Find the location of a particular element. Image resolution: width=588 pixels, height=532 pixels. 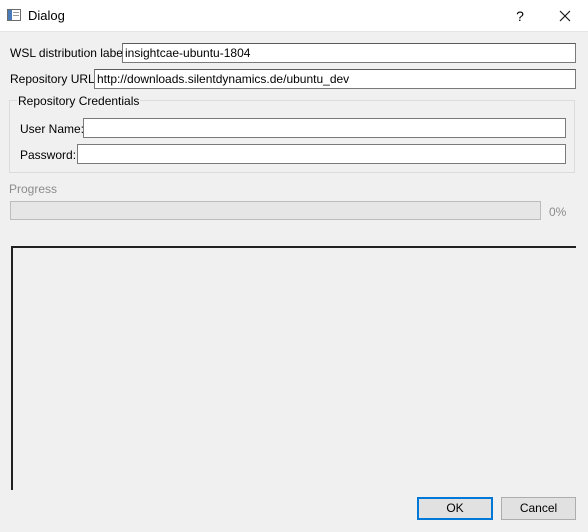

title-bar: Dialog ? is located at coordinates (294, 15).